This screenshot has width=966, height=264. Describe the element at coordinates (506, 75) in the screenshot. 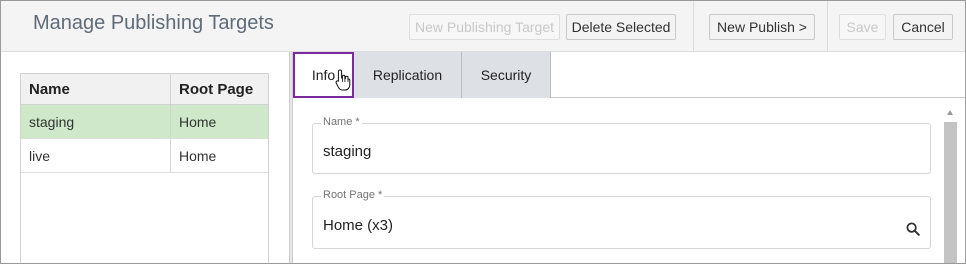

I see `tab-security: Security` at that location.